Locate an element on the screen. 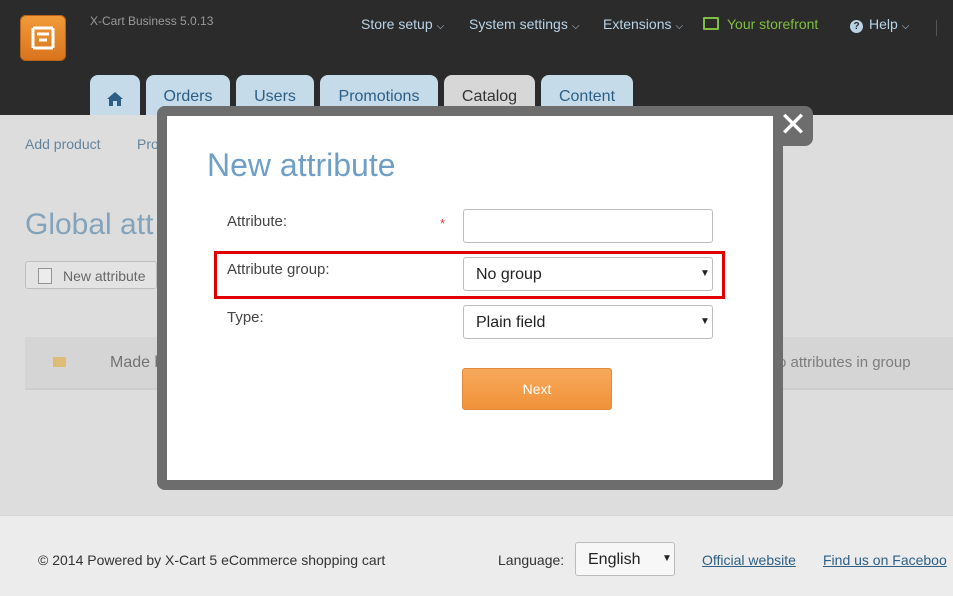 The width and height of the screenshot is (953, 596). type-select: Plain field ▼ is located at coordinates (588, 322).